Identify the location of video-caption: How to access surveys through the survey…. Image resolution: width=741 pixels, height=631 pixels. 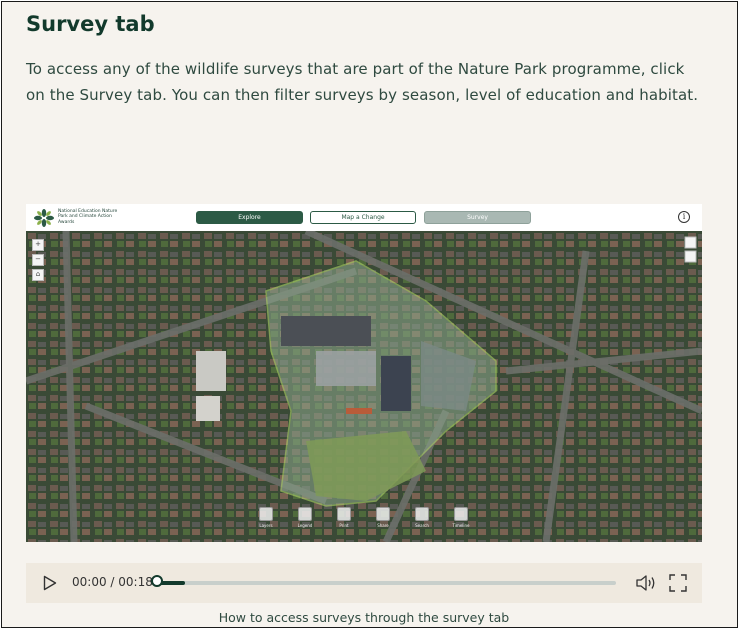
(364, 617).